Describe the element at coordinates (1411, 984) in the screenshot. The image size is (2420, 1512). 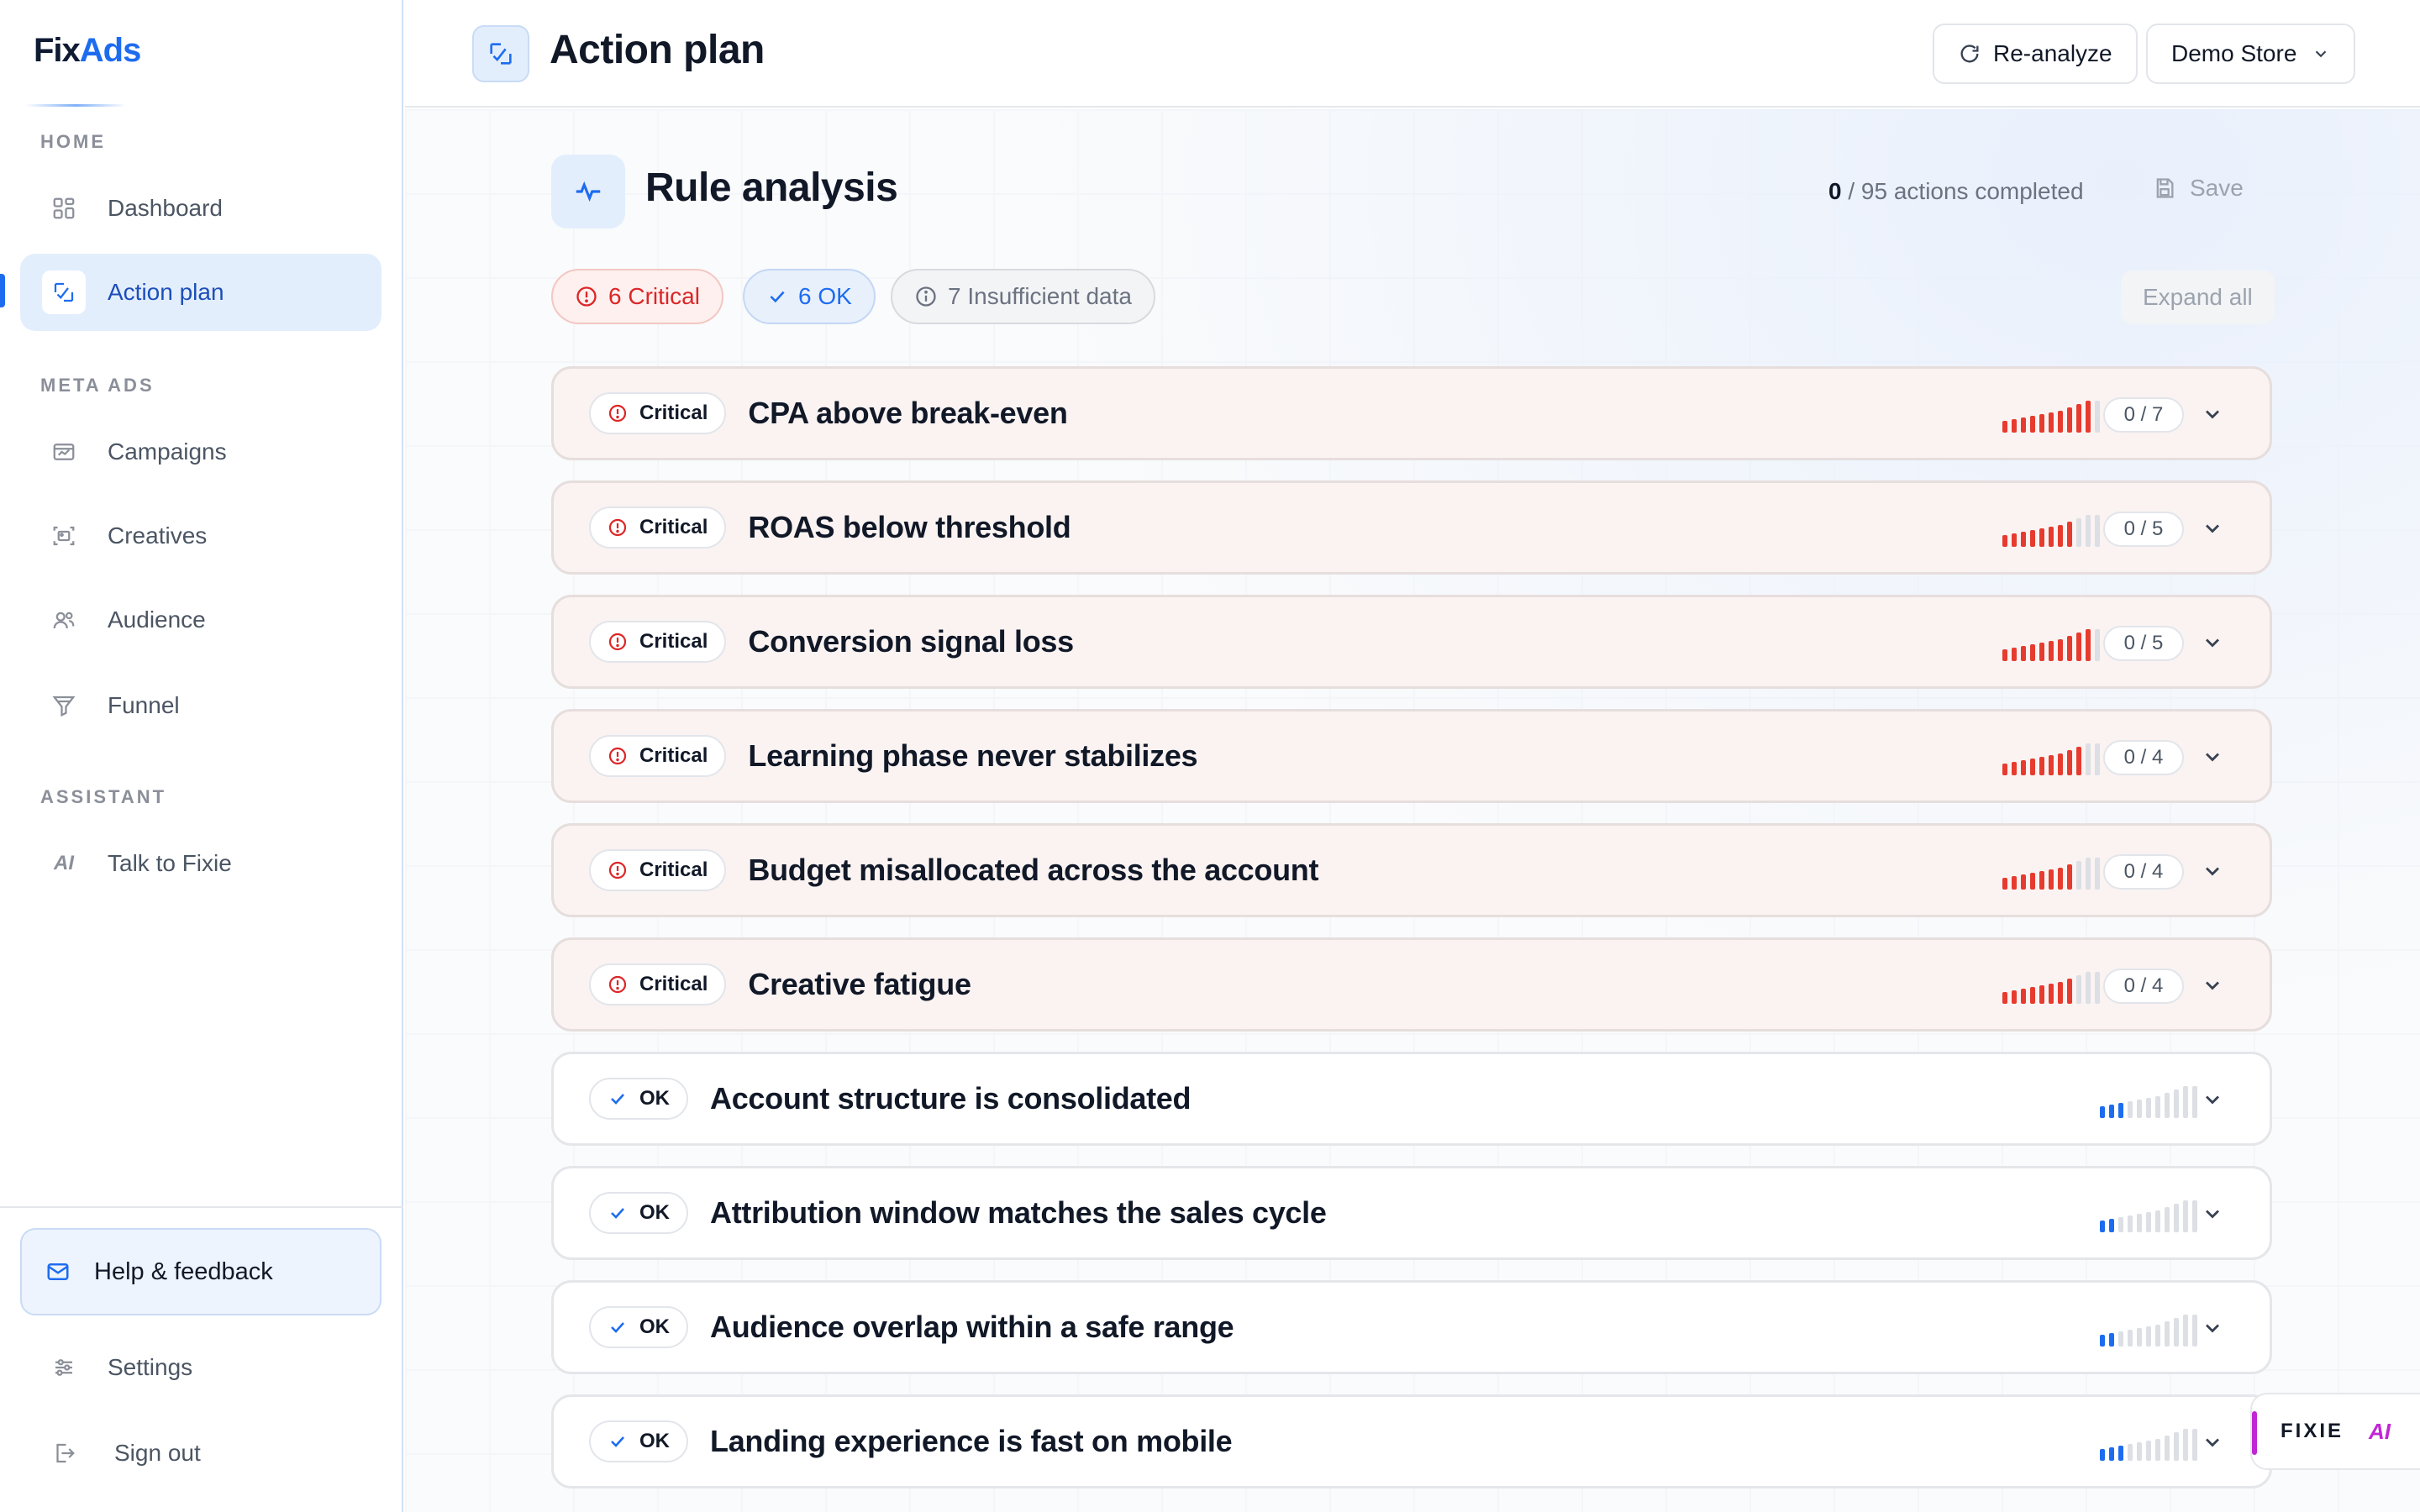
I see `rule-row: Critical Creative fatigue 0 / 4` at that location.